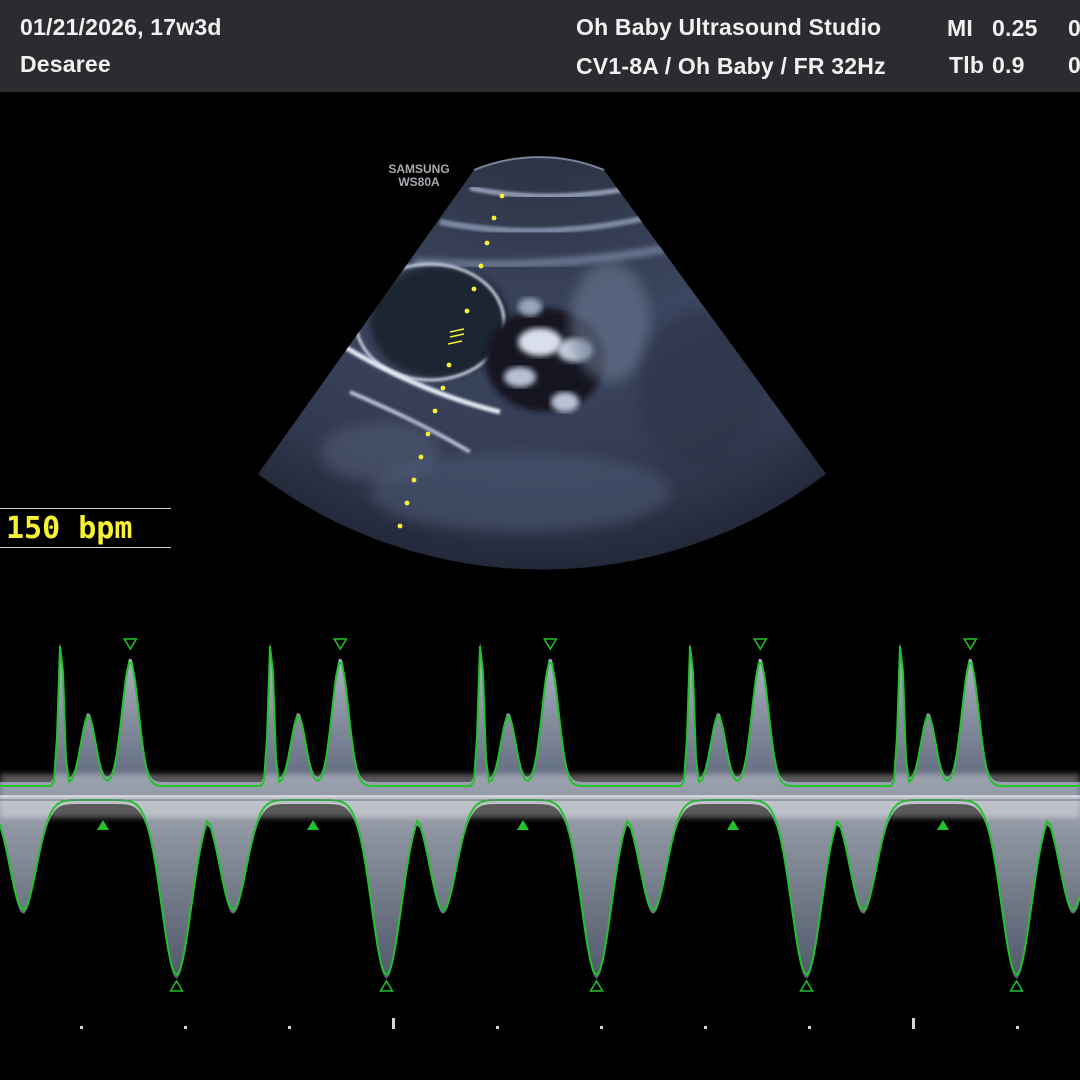 This screenshot has width=1080, height=1080. I want to click on device-brand: SAMSUNG WS80A, so click(419, 176).